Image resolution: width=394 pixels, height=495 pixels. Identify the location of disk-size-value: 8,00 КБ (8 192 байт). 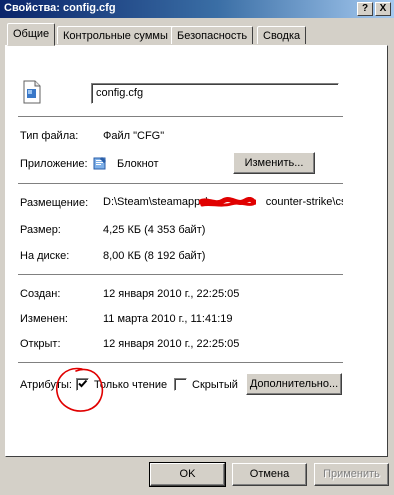
(154, 256).